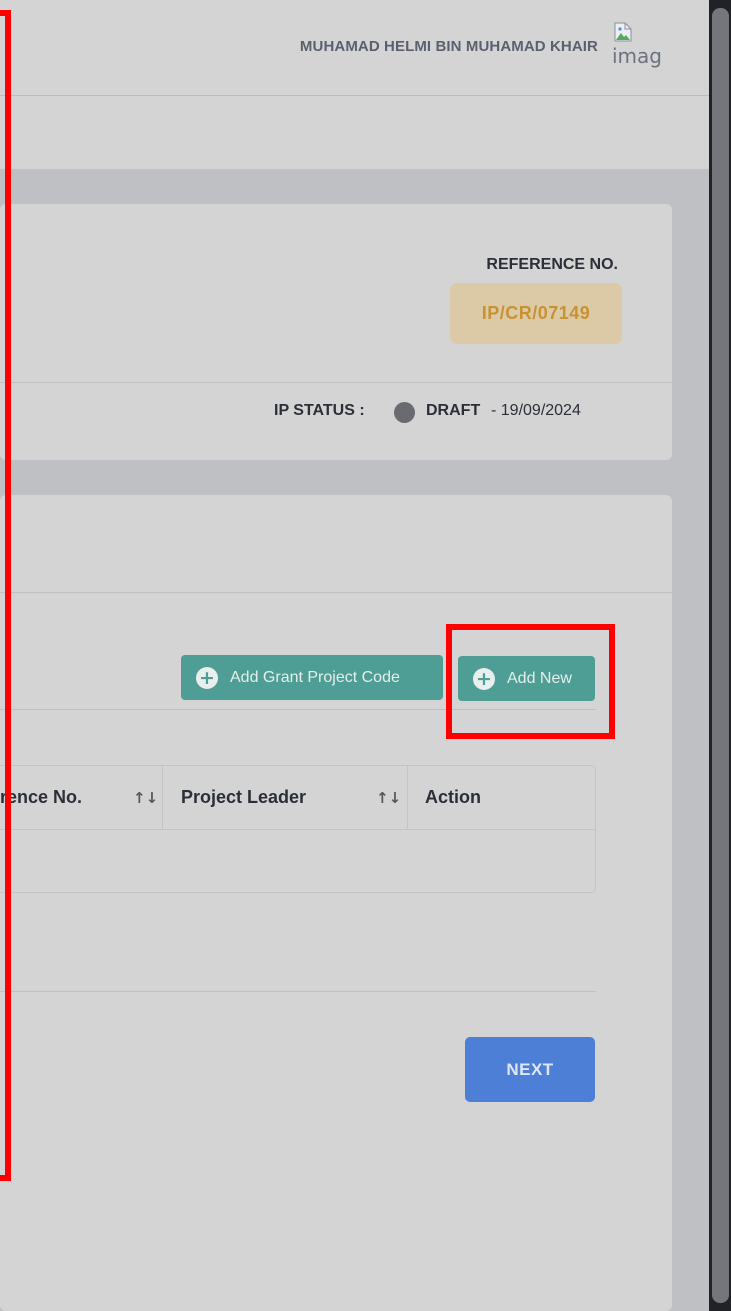 This screenshot has width=731, height=1311. Describe the element at coordinates (319, 410) in the screenshot. I see `ip-status-label: IP STATUS :` at that location.